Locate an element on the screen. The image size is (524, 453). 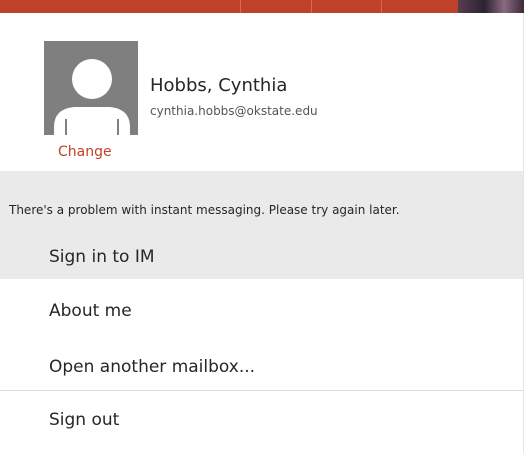
avatar is located at coordinates (91, 88).